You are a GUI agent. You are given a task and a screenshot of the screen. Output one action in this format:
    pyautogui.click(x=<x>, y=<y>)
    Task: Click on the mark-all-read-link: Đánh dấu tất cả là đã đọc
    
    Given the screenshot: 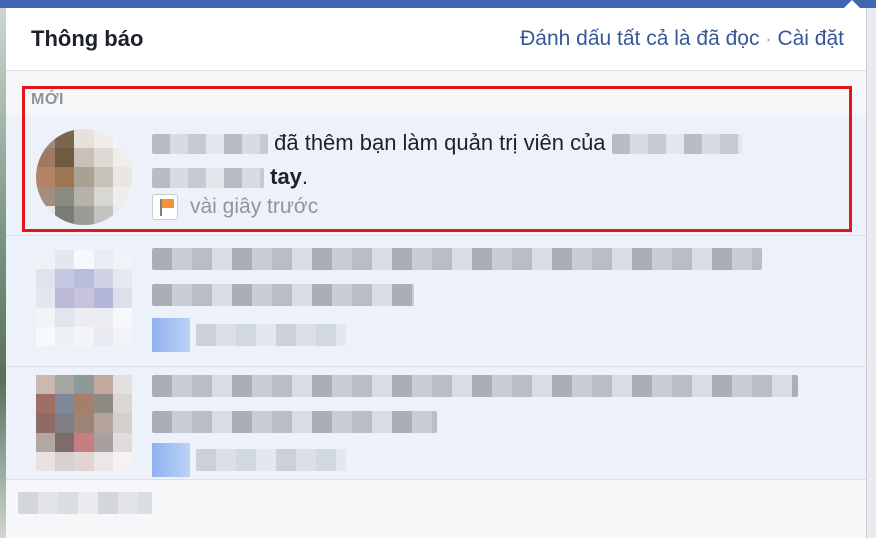 What is the action you would take?
    pyautogui.click(x=639, y=39)
    